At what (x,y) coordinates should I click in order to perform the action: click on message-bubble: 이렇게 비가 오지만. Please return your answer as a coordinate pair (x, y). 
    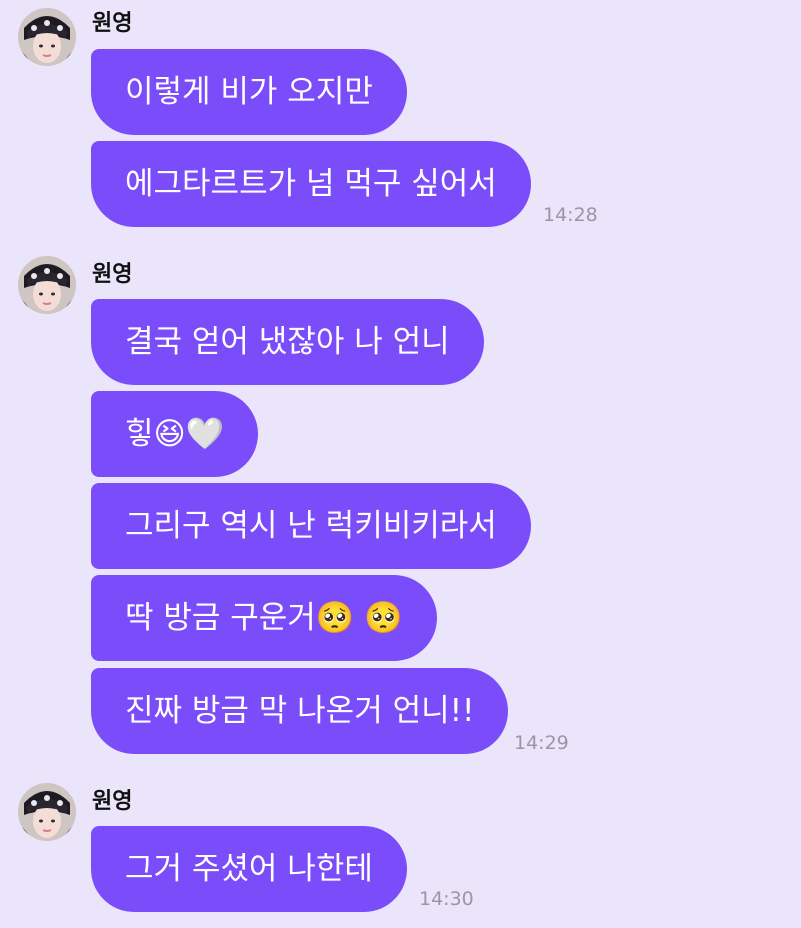
    Looking at the image, I should click on (249, 92).